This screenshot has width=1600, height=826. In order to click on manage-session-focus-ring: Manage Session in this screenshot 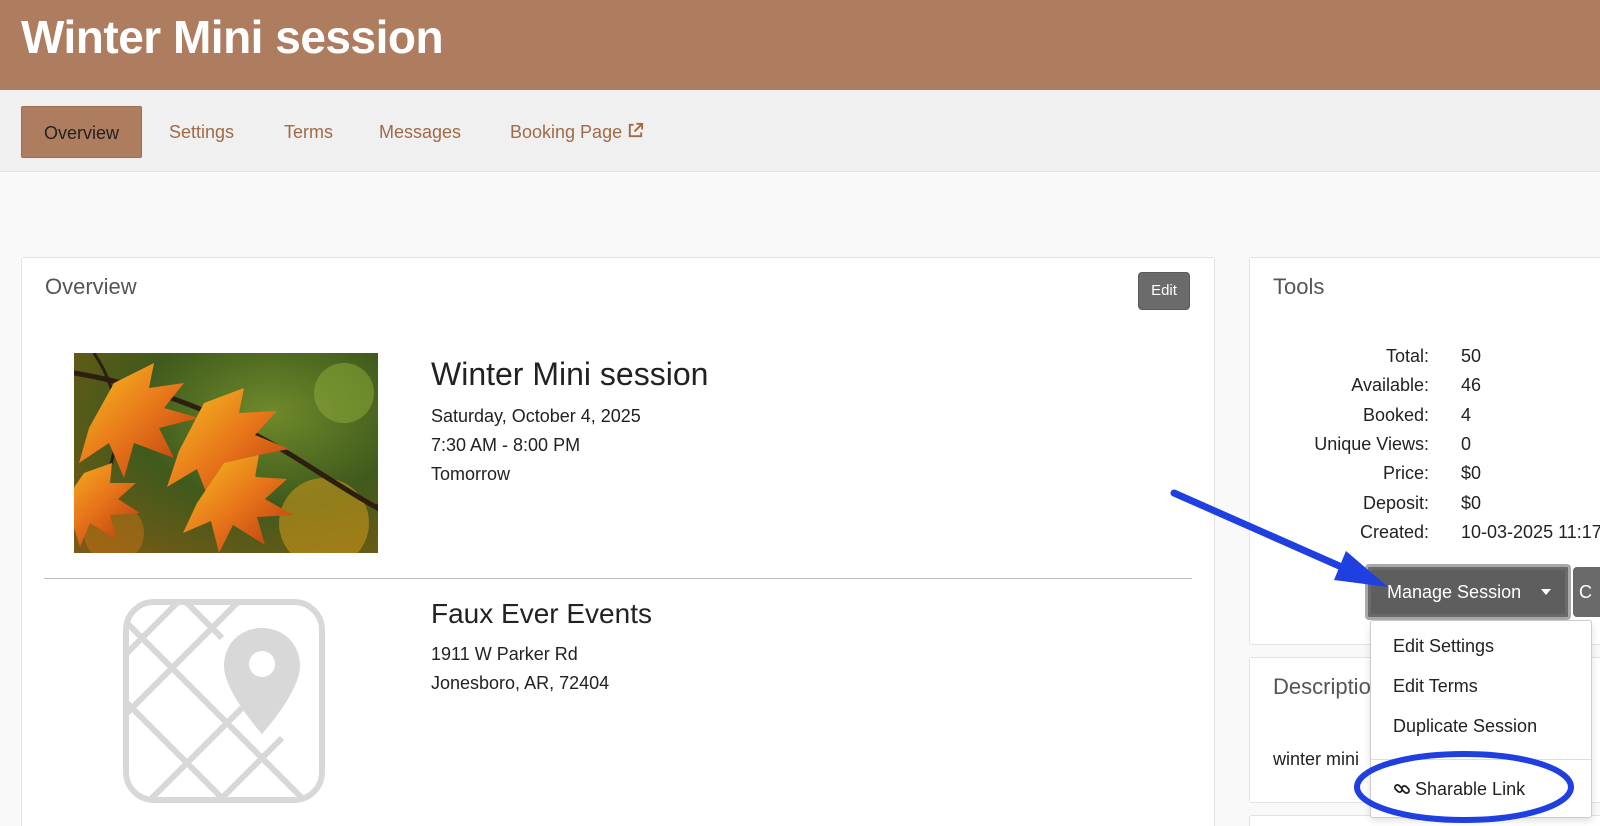, I will do `click(1468, 592)`.